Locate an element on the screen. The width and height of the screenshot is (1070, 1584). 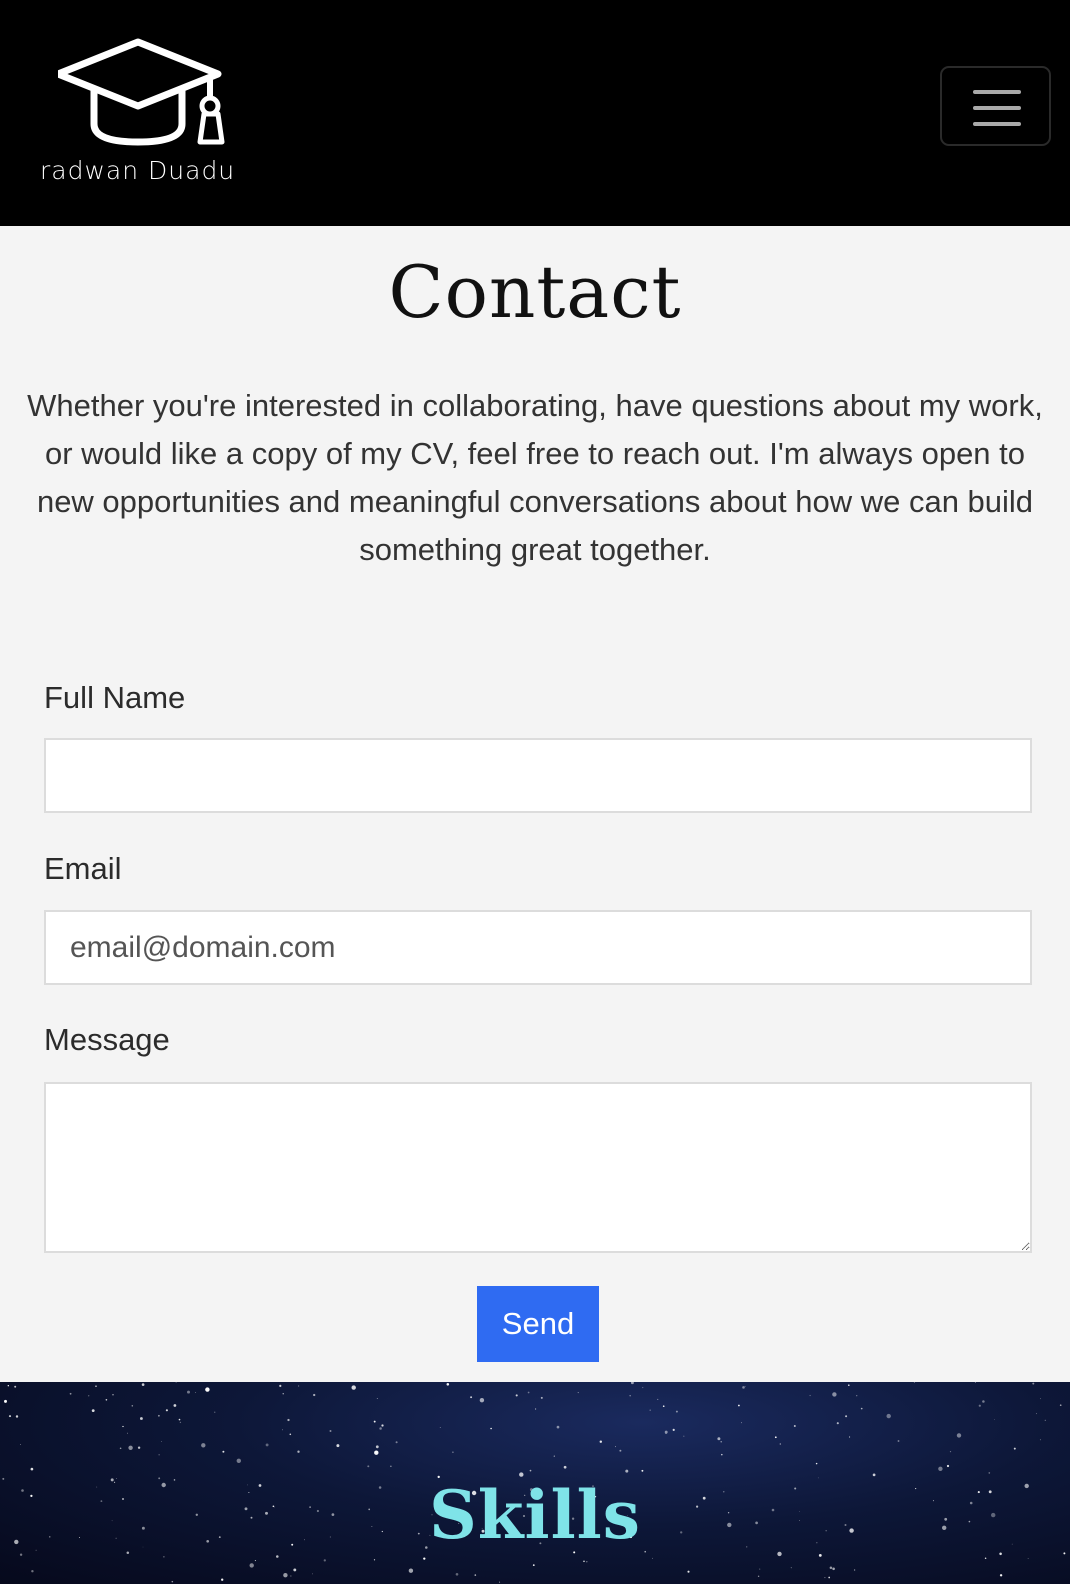
graduation-cap-icon is located at coordinates (141, 92).